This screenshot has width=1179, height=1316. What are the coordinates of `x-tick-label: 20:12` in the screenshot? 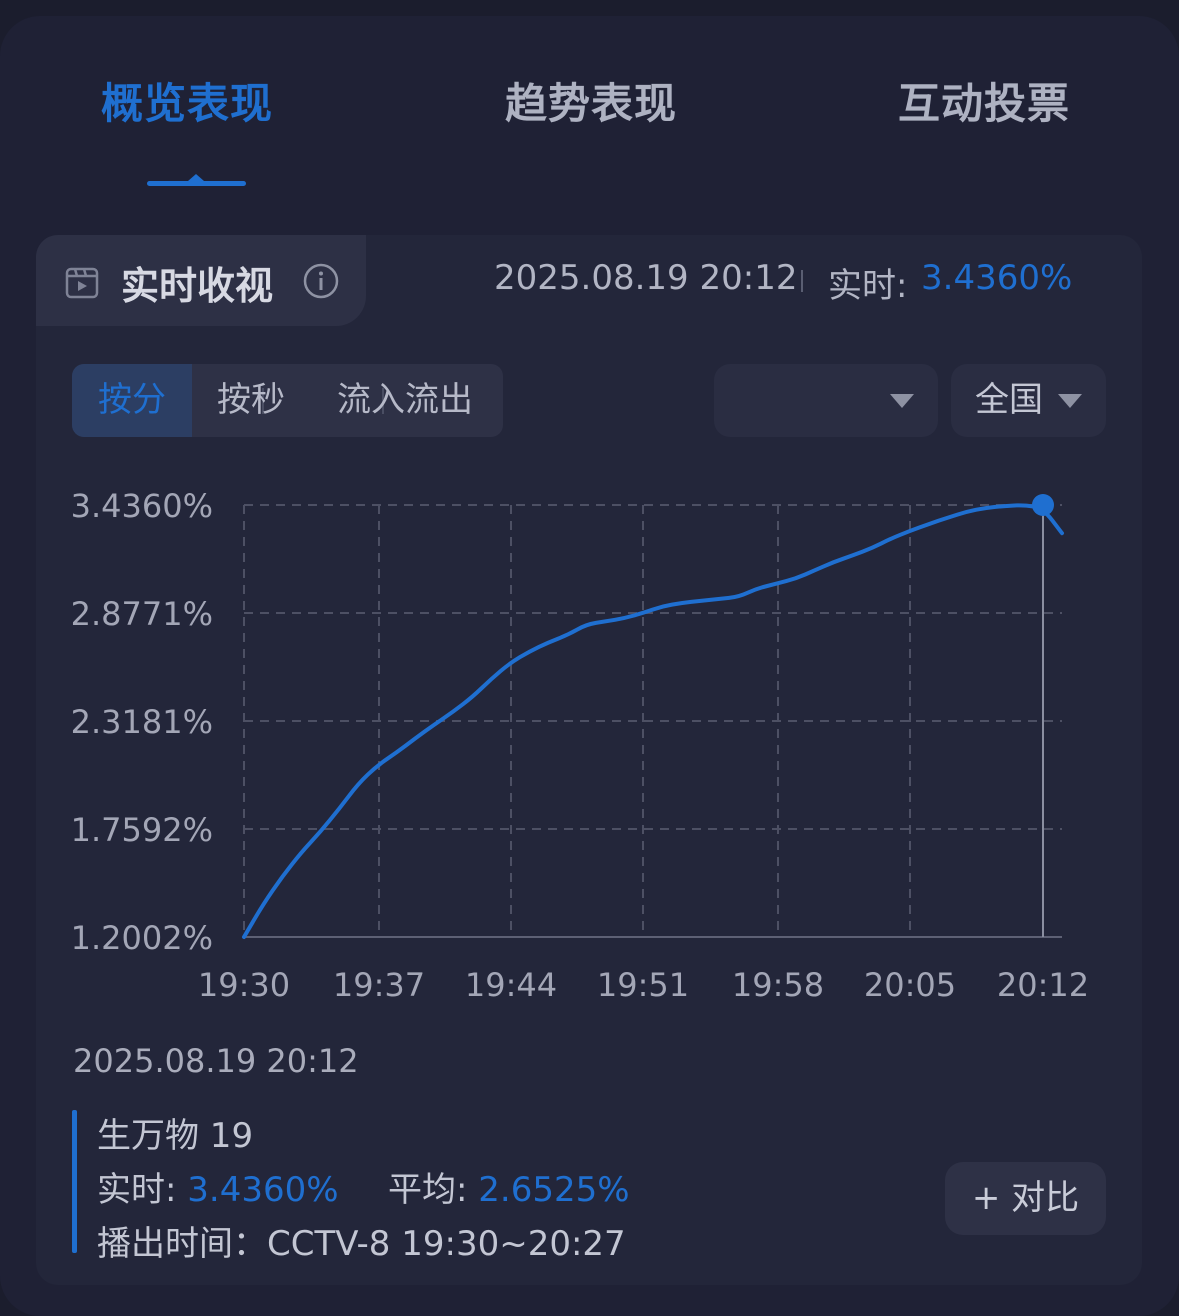 It's located at (1043, 985).